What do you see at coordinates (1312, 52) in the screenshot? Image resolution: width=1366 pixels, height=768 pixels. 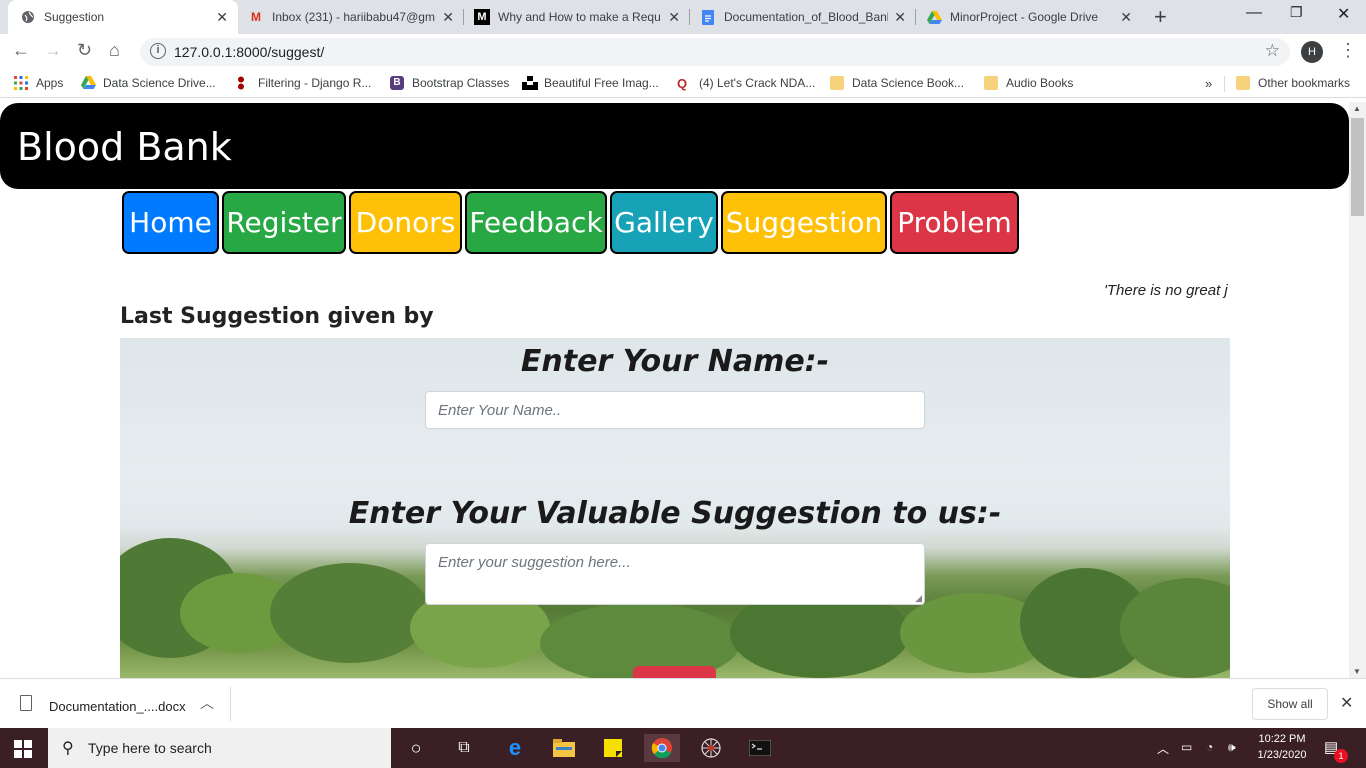 I see `profile-avatar: H` at bounding box center [1312, 52].